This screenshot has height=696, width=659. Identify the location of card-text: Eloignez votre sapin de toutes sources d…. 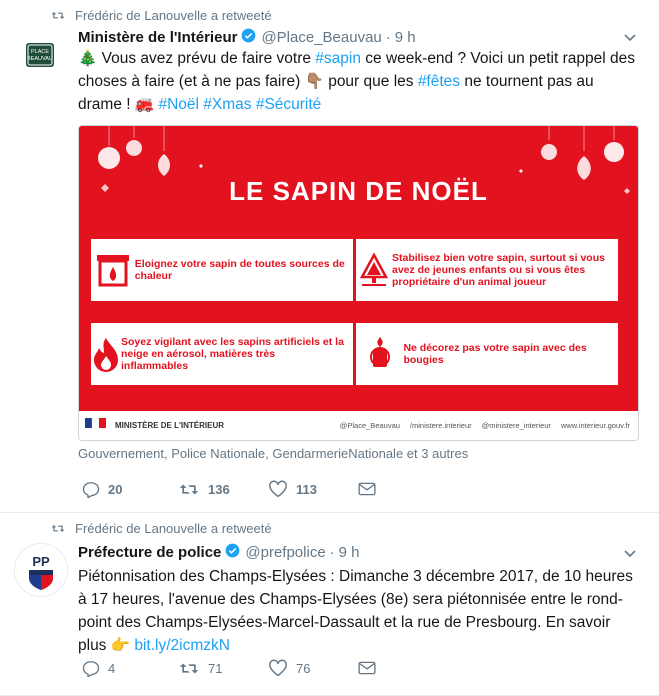
(239, 270).